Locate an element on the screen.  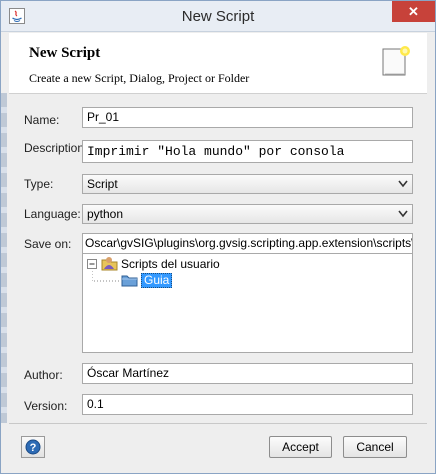
tree-node-guia: Guia is located at coordinates (147, 280).